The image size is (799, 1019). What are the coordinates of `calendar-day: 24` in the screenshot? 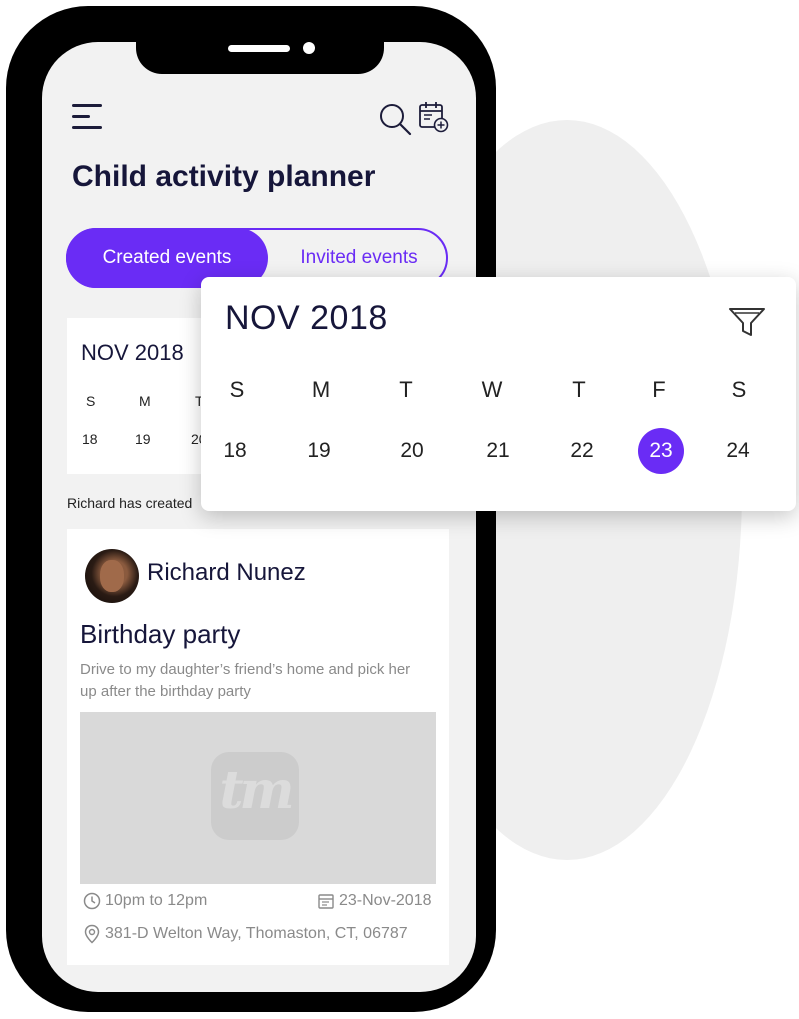 It's located at (738, 451).